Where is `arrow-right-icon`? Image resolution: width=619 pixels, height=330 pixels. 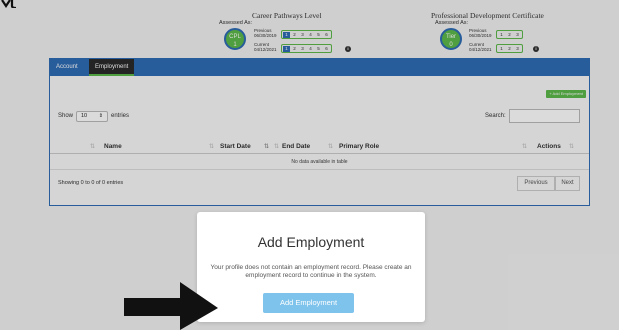 arrow-right-icon is located at coordinates (171, 306).